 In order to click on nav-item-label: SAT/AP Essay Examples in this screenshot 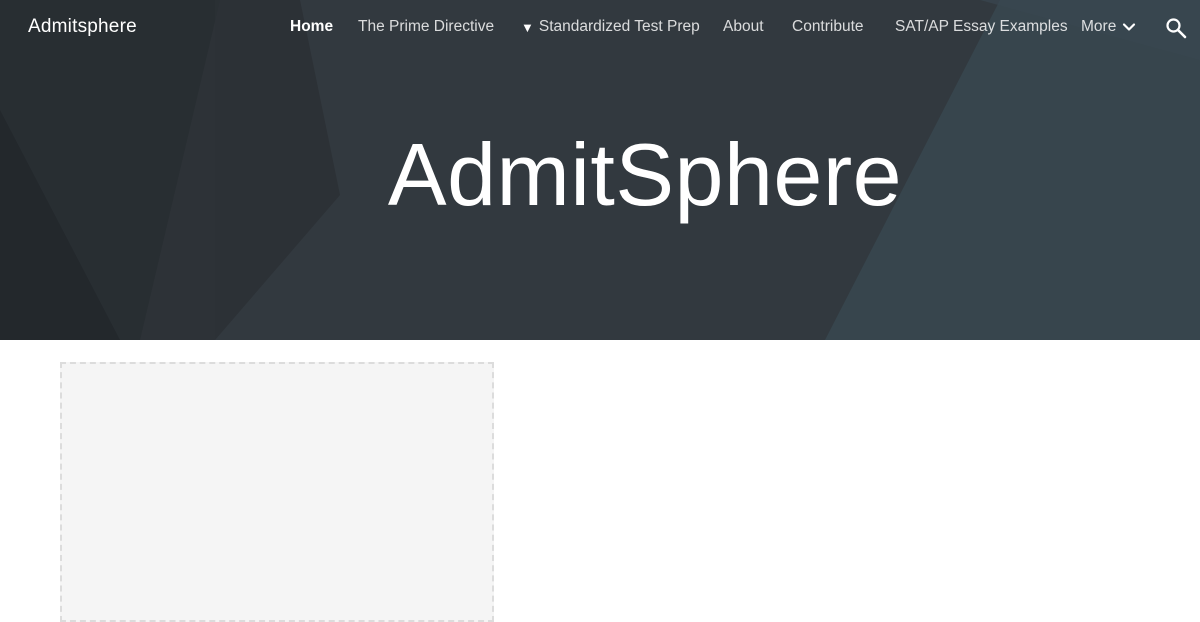, I will do `click(981, 26)`.